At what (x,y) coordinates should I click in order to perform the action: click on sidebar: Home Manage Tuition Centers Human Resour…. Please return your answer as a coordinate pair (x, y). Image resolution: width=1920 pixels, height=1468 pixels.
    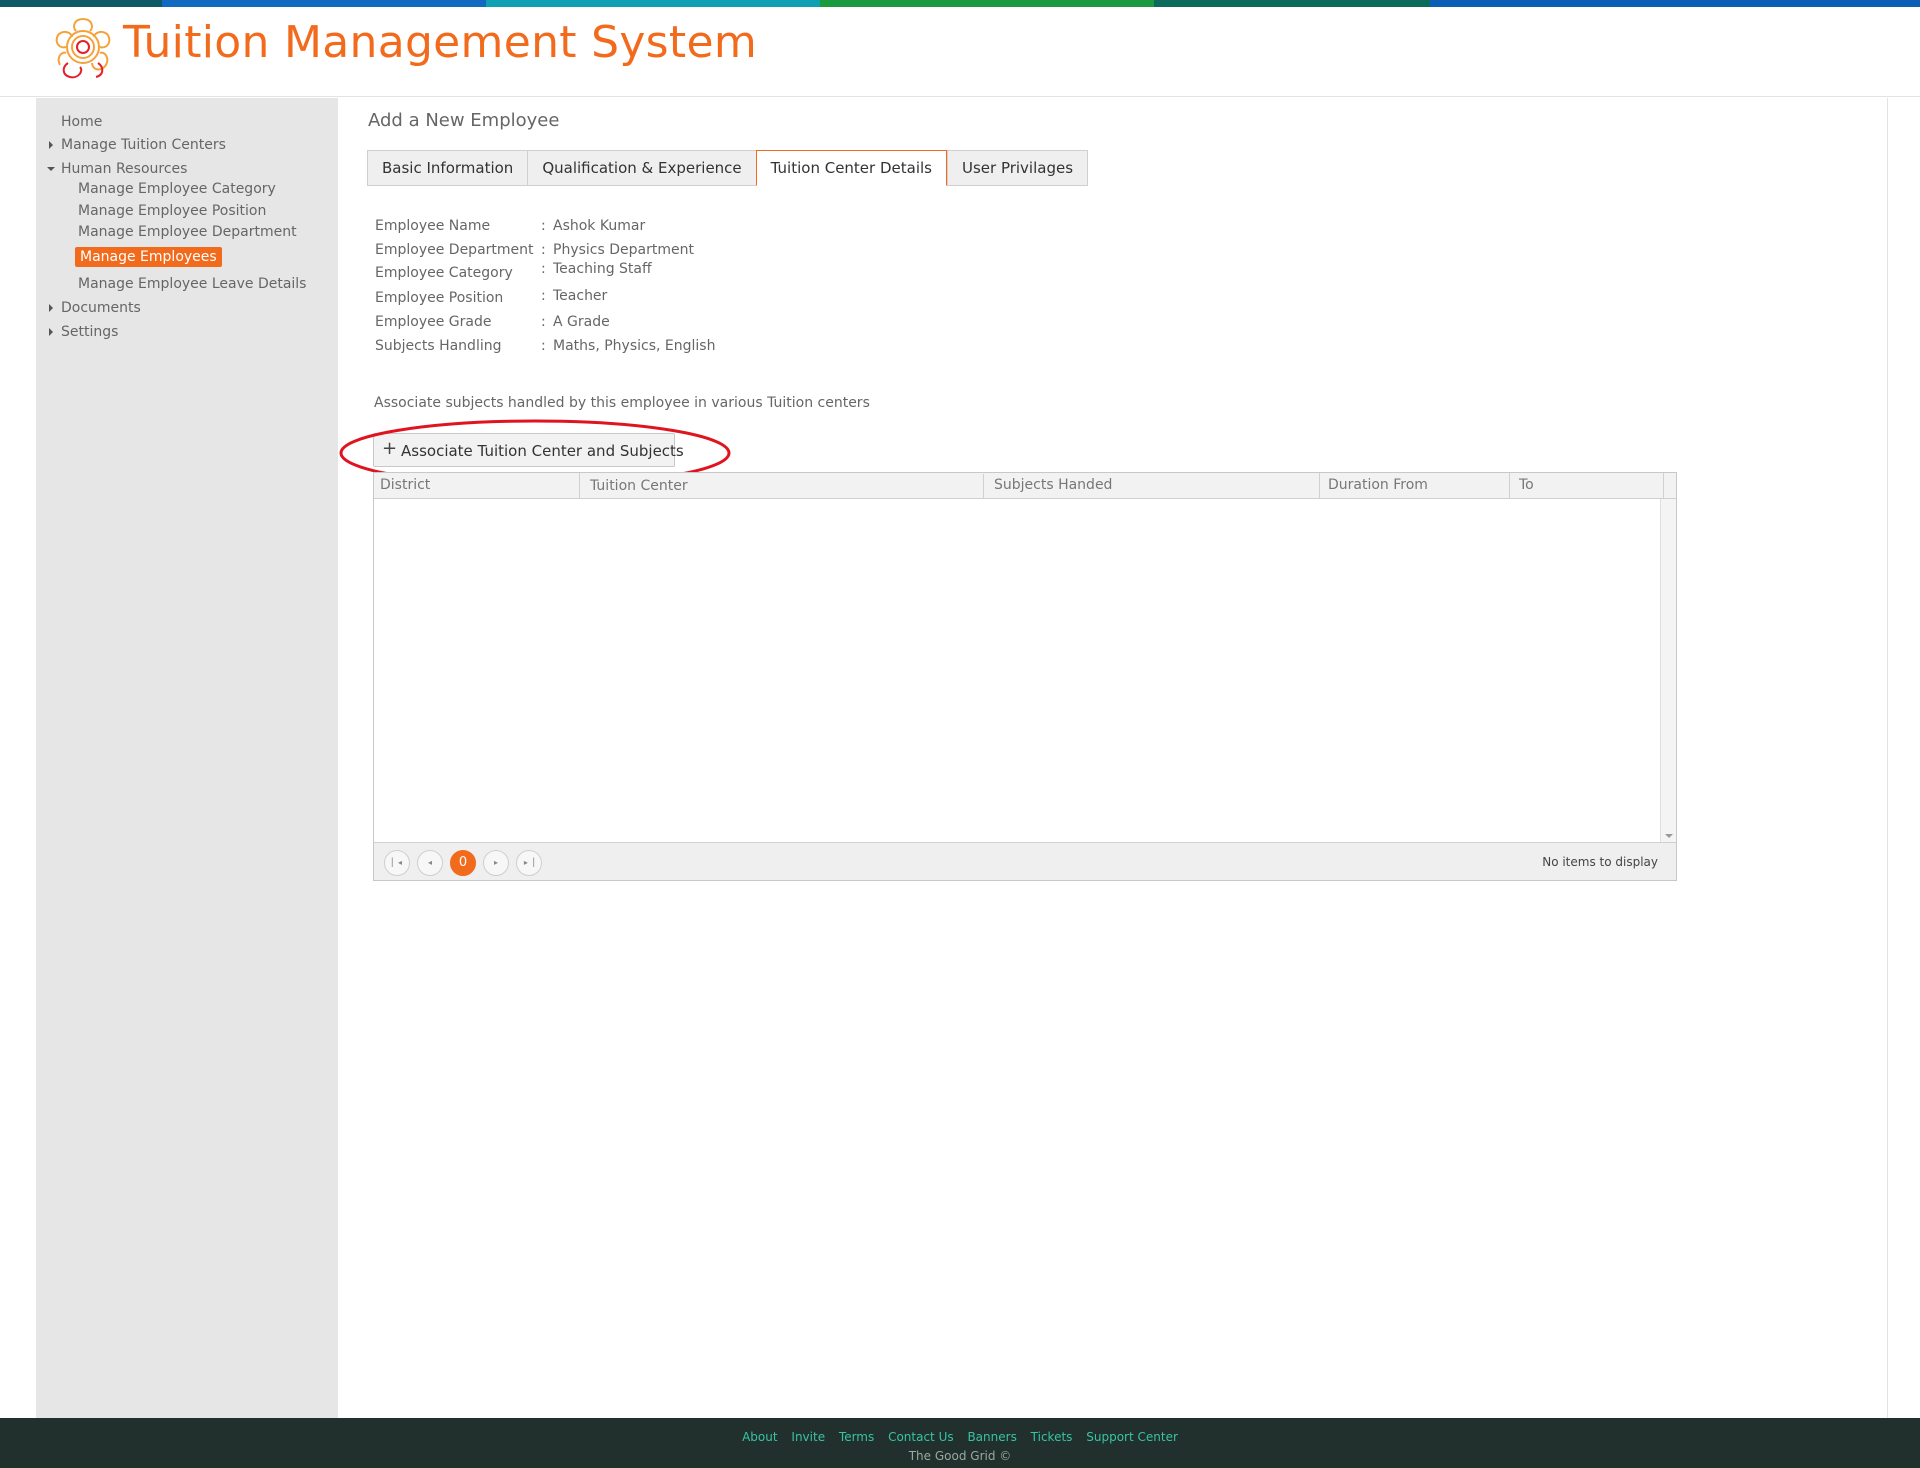
    Looking at the image, I should click on (187, 758).